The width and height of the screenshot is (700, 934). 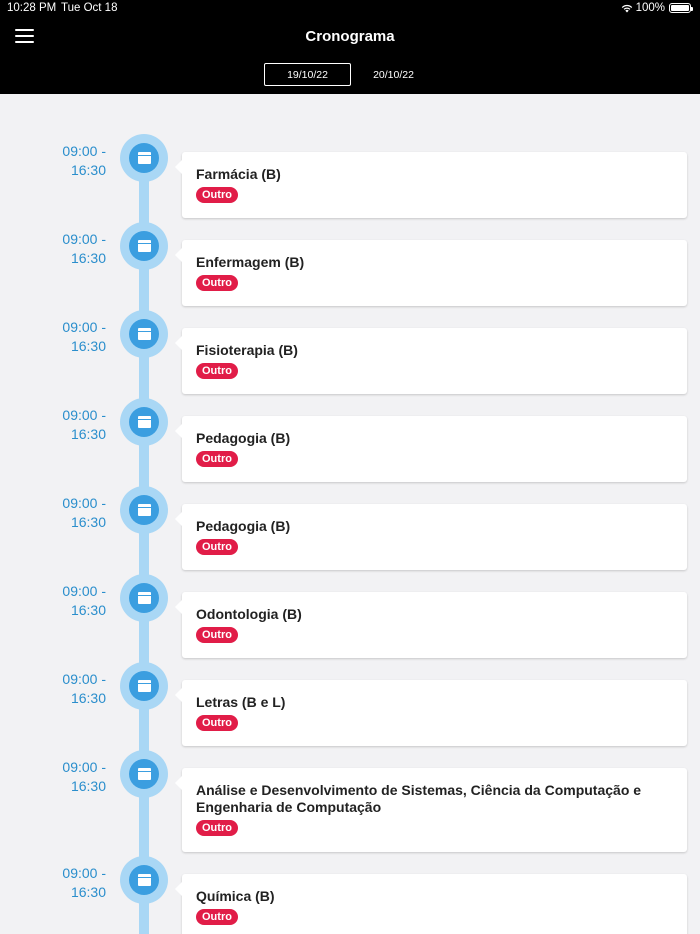 What do you see at coordinates (431, 185) in the screenshot?
I see `event-card: Farmácia (B) Outro` at bounding box center [431, 185].